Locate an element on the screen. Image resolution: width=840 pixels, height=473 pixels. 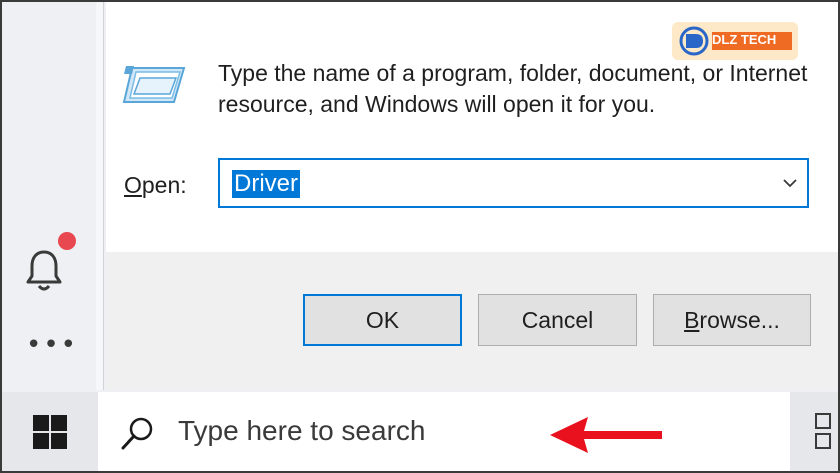
ok-button: OK is located at coordinates (382, 320).